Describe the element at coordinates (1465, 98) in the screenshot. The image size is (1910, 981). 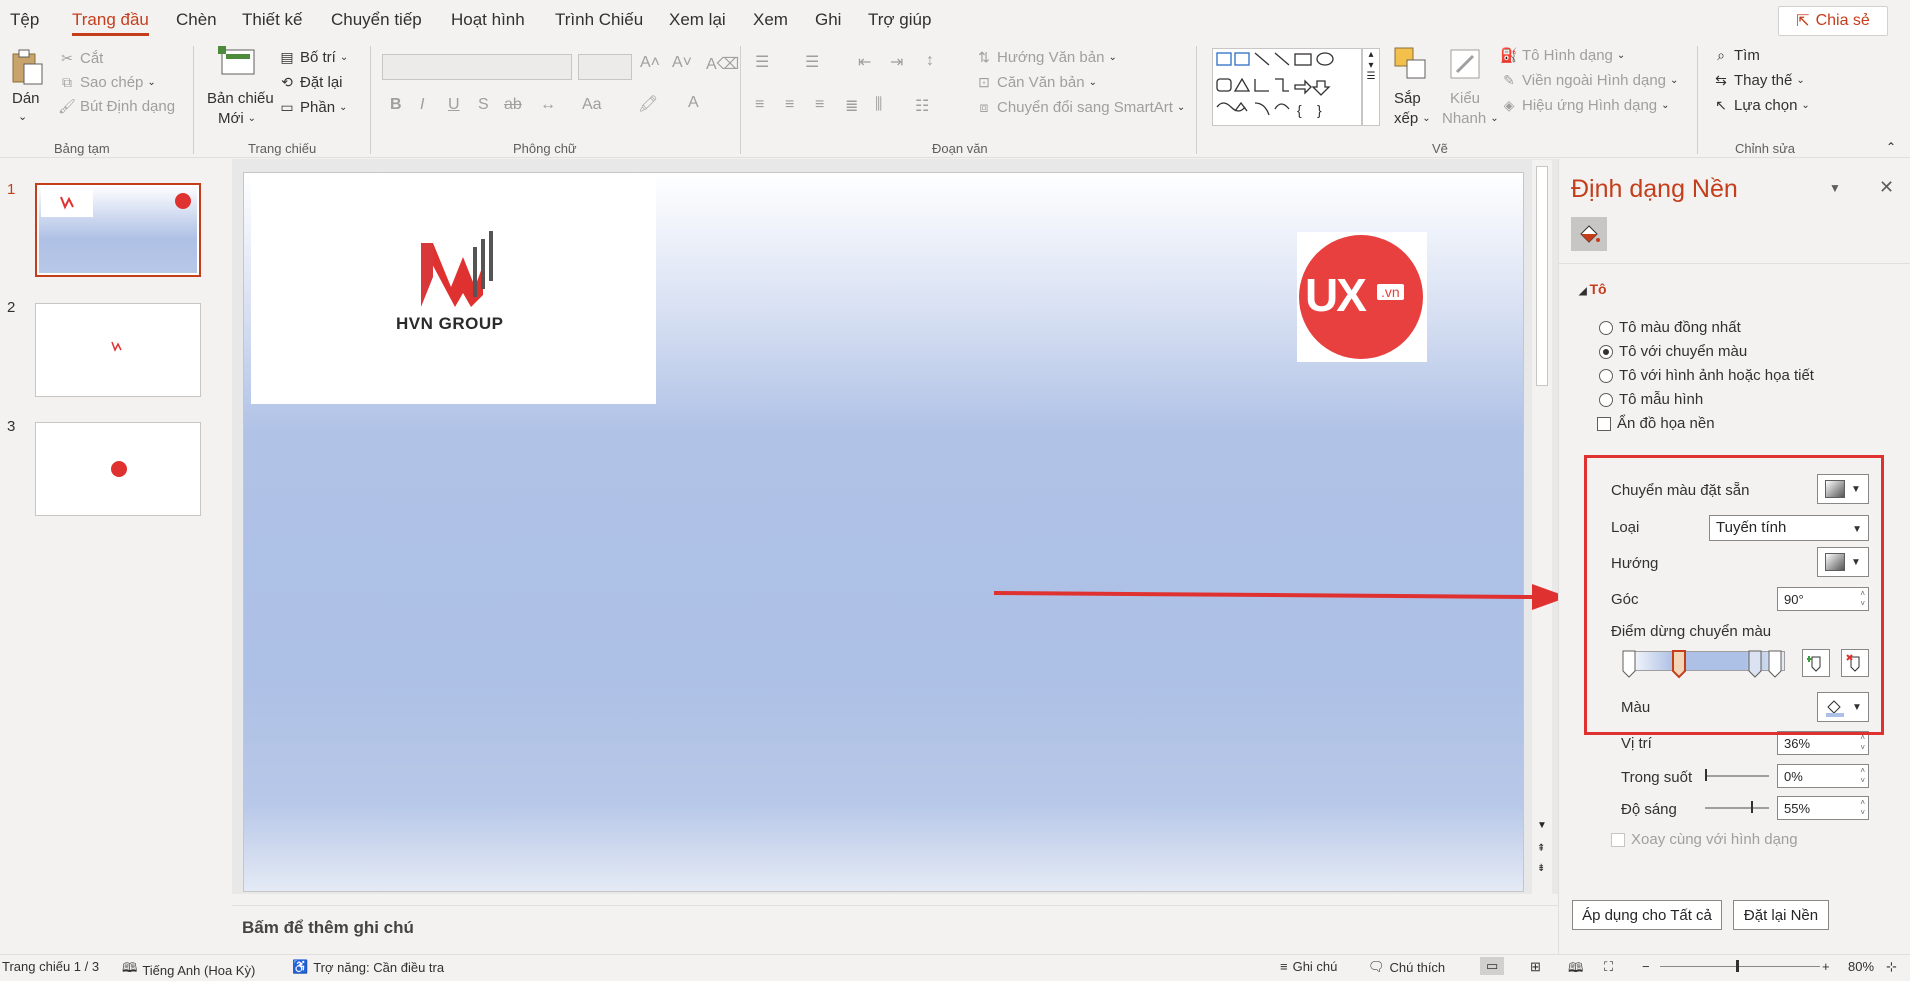
I see `quick-styles-label: Kiểu` at that location.